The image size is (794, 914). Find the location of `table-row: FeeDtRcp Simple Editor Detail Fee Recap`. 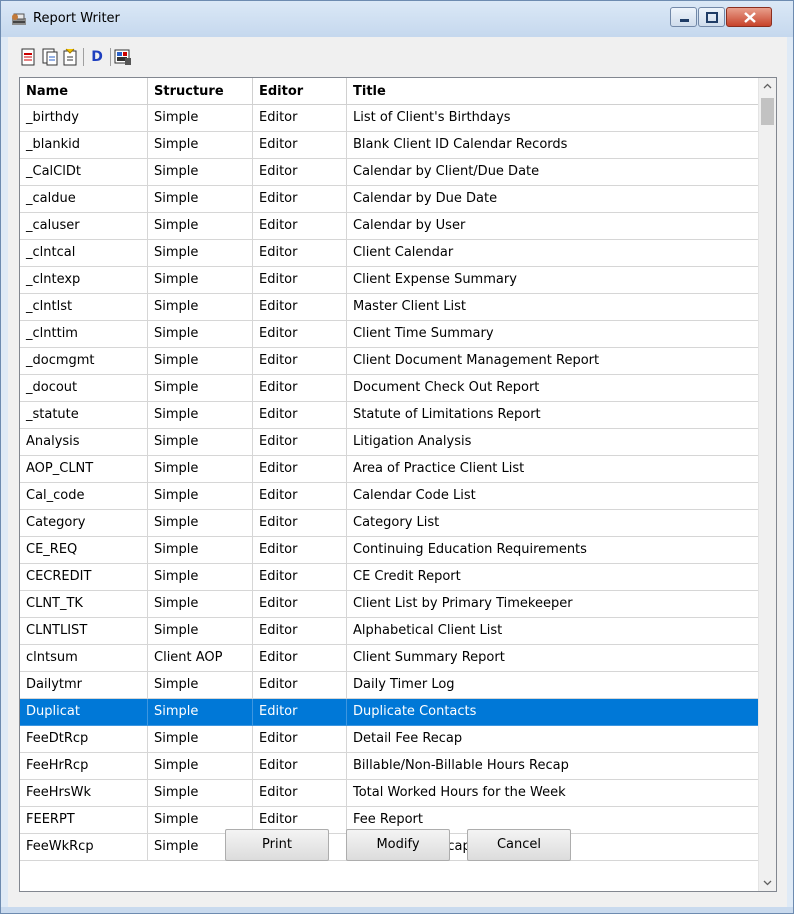

table-row: FeeDtRcp Simple Editor Detail Fee Recap is located at coordinates (389, 739).